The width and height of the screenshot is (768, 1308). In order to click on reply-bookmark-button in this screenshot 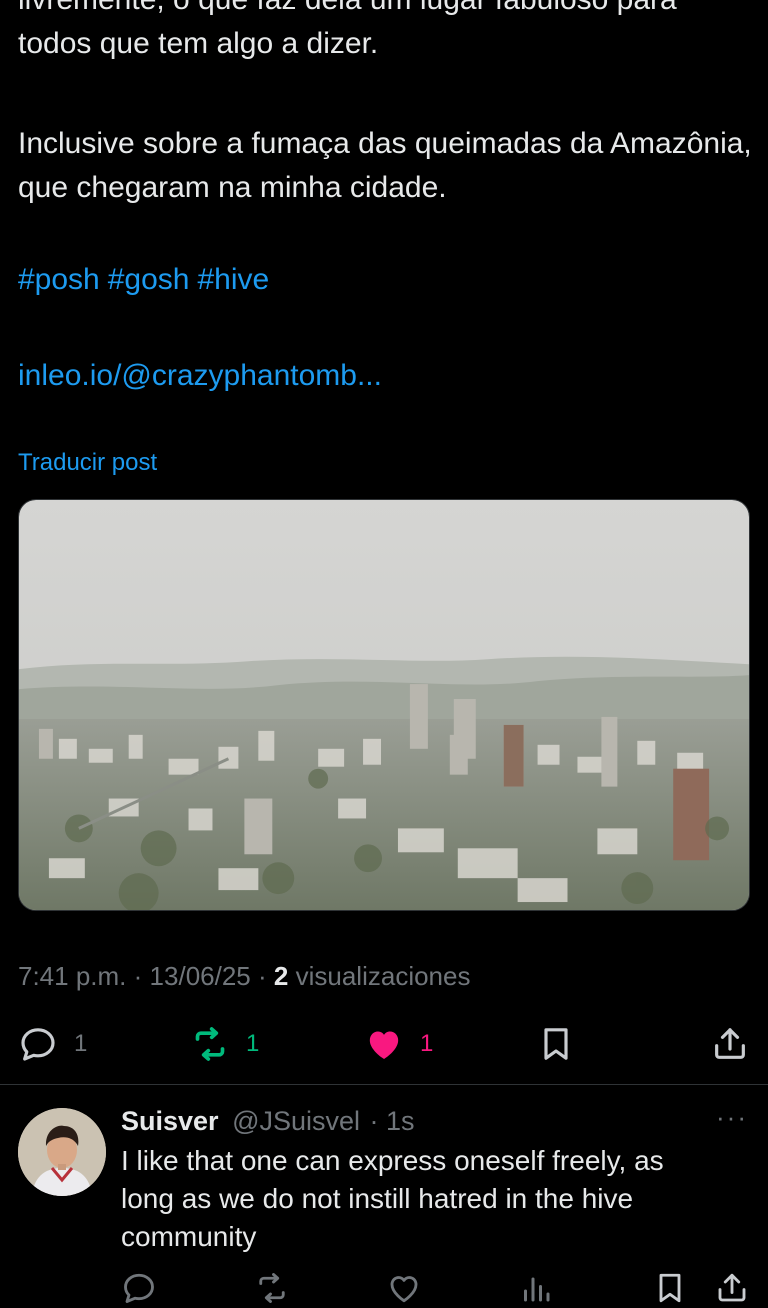, I will do `click(670, 1288)`.